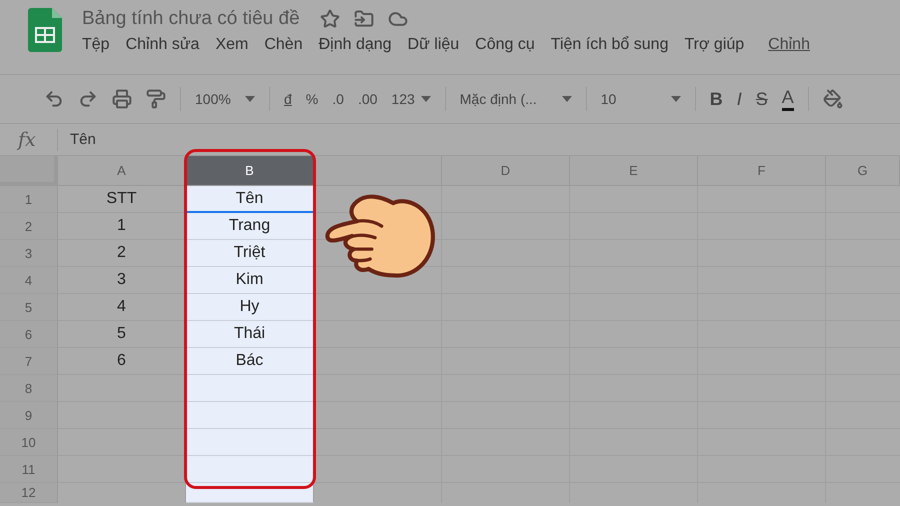  I want to click on italic-button: I, so click(739, 99).